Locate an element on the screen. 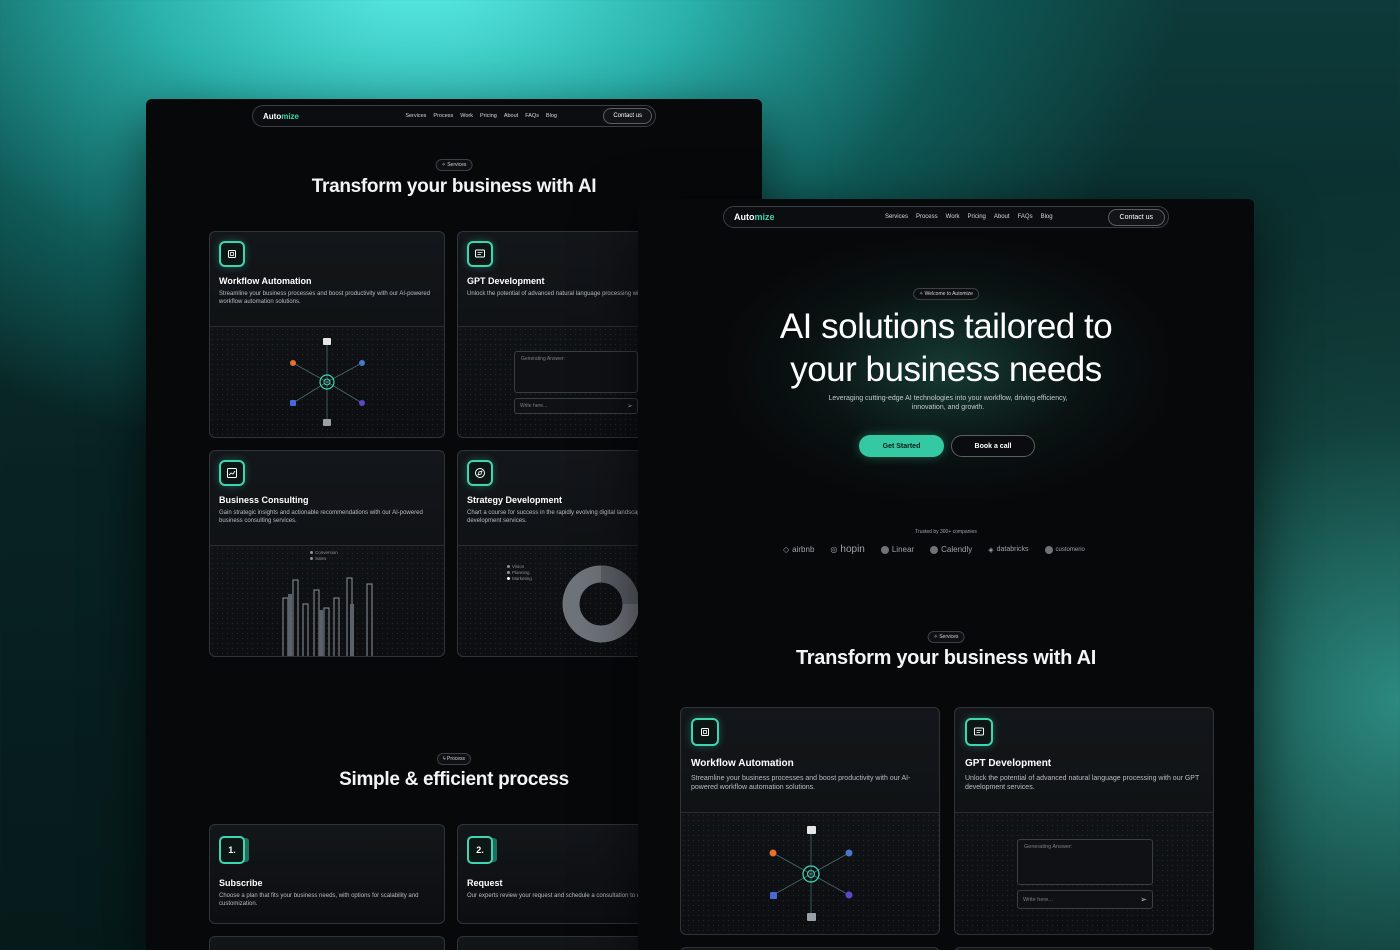 The image size is (1400, 950). logo-databricks: ◈ databricks is located at coordinates (1008, 550).